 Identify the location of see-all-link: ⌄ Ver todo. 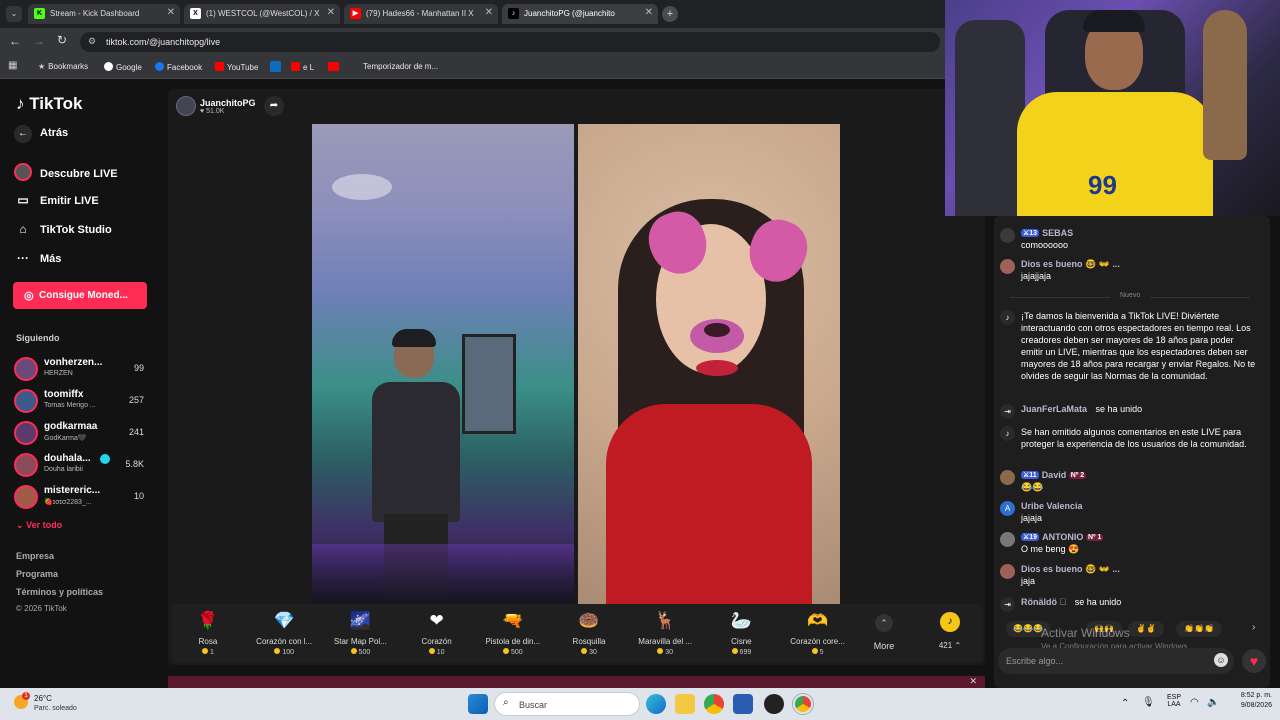
(39, 525).